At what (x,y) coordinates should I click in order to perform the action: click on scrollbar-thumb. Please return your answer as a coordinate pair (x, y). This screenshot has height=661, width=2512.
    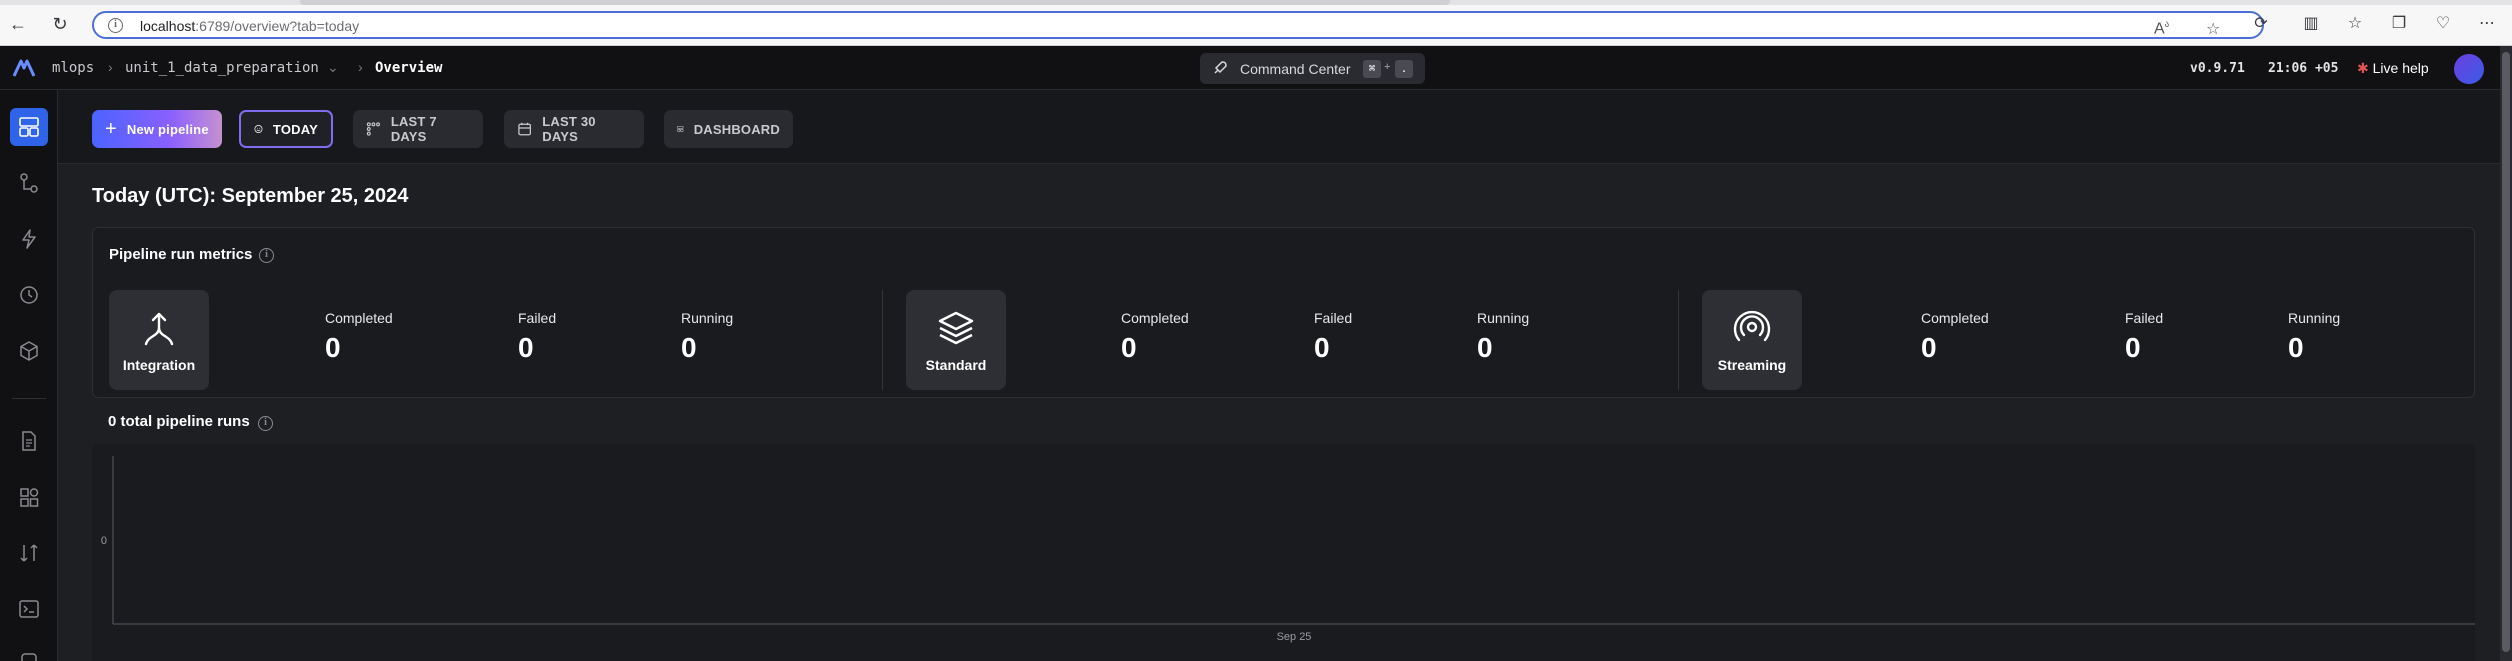
    Looking at the image, I should click on (2506, 352).